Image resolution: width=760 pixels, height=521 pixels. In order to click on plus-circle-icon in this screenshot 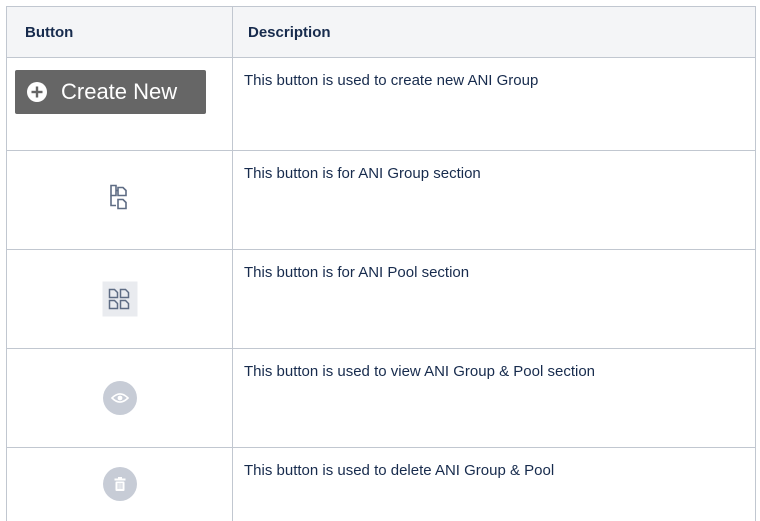, I will do `click(37, 92)`.